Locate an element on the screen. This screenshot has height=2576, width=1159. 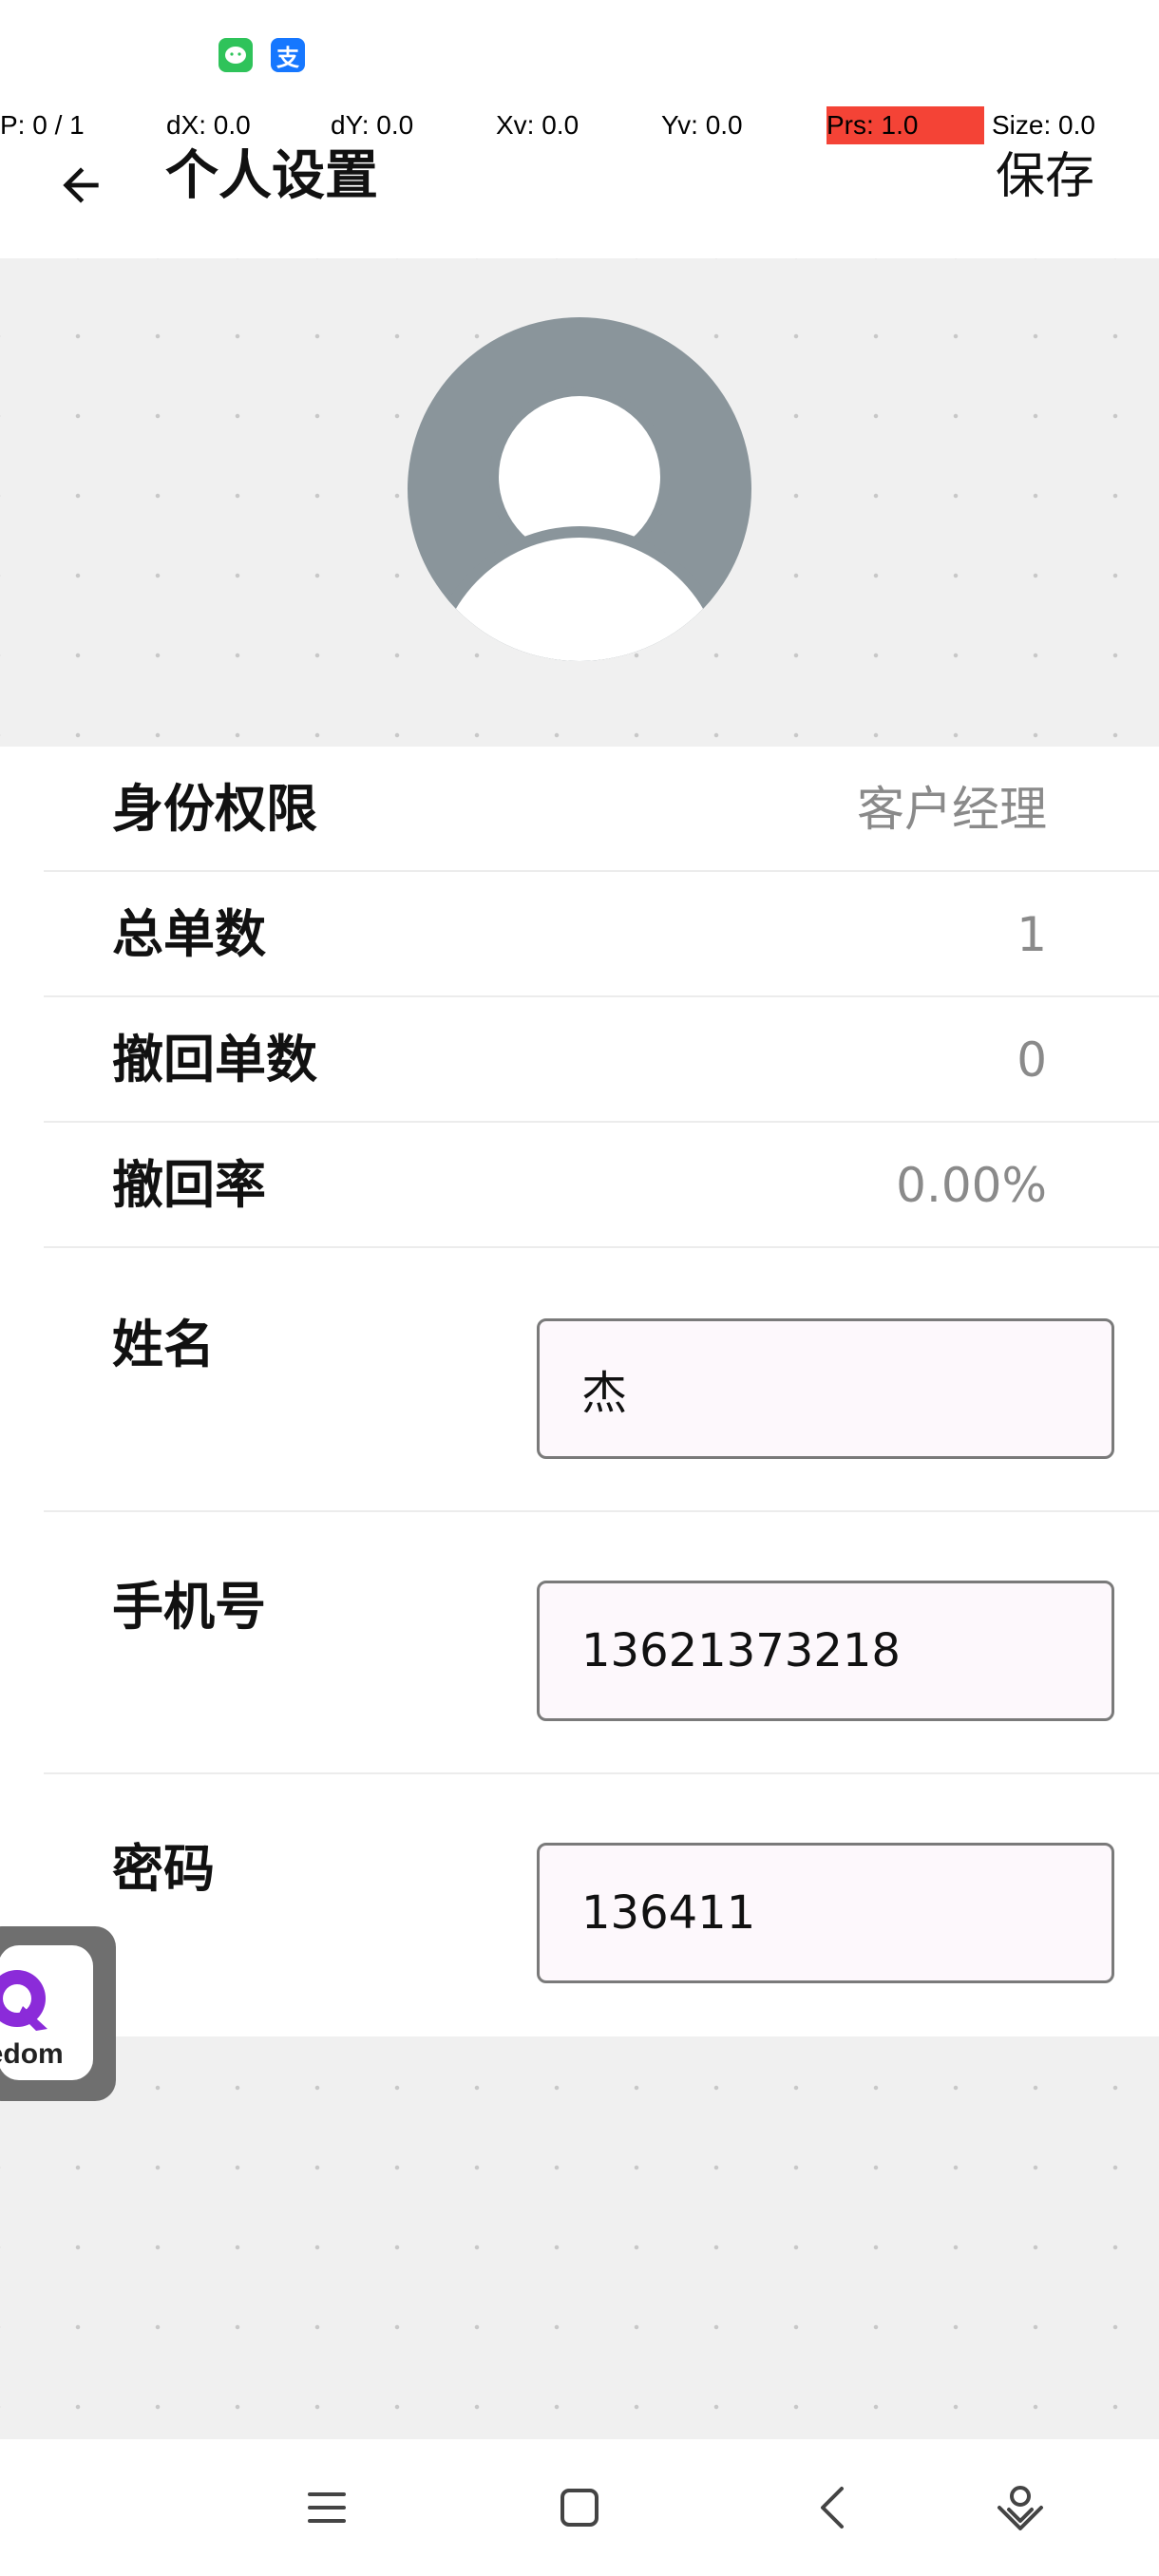
withdraw-rate-value: 0.00% is located at coordinates (971, 1185).